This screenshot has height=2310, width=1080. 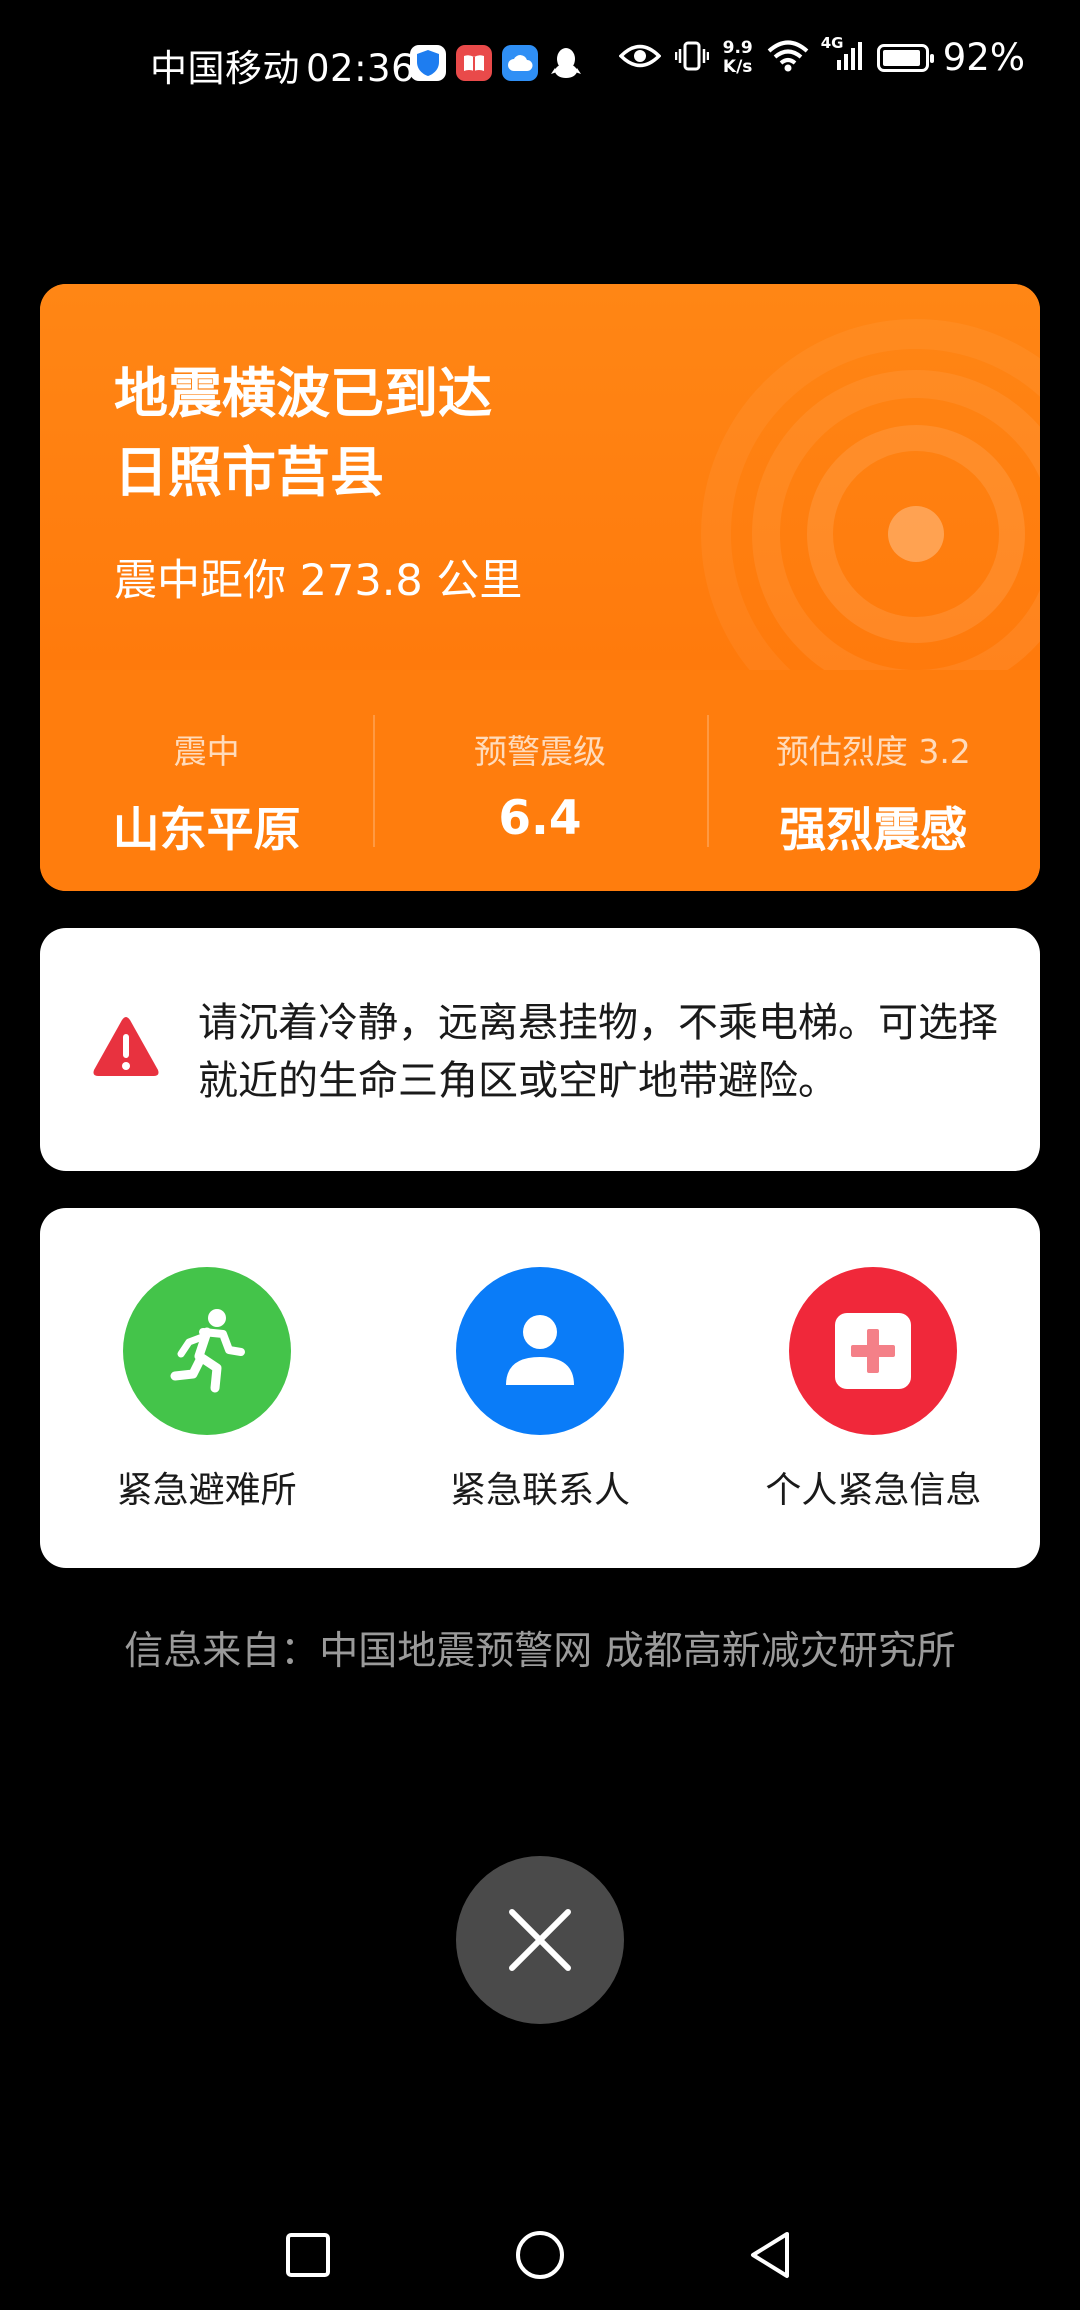 What do you see at coordinates (870, 501) in the screenshot?
I see `epicenter-ripple-icon` at bounding box center [870, 501].